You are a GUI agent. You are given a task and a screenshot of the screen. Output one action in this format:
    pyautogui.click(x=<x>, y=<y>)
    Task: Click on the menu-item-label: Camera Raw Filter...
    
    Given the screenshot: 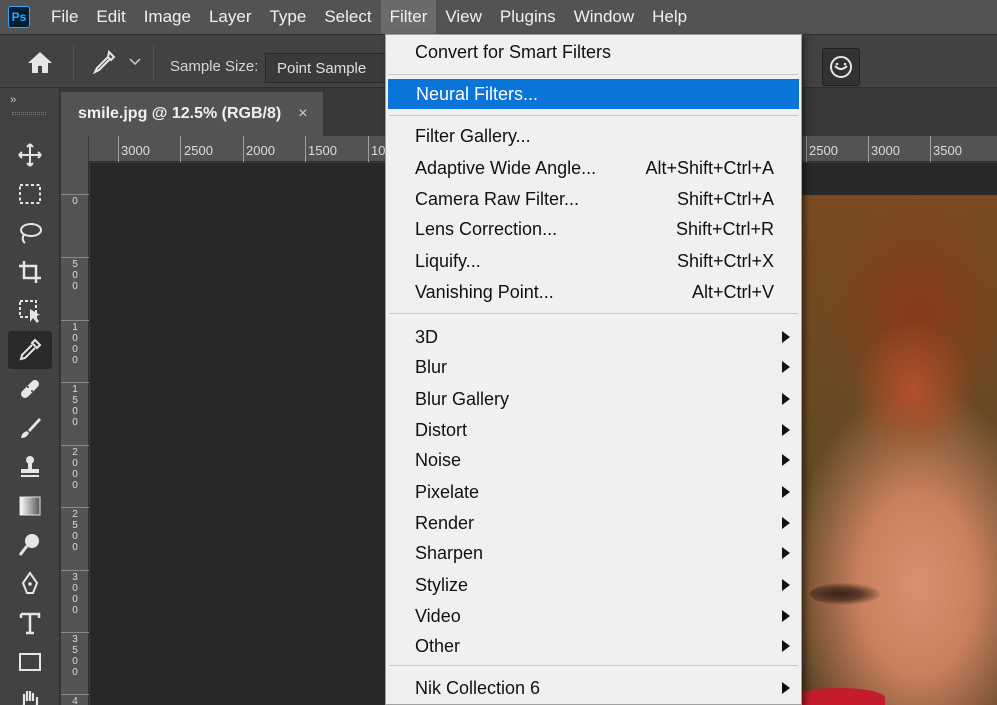 What is the action you would take?
    pyautogui.click(x=497, y=199)
    